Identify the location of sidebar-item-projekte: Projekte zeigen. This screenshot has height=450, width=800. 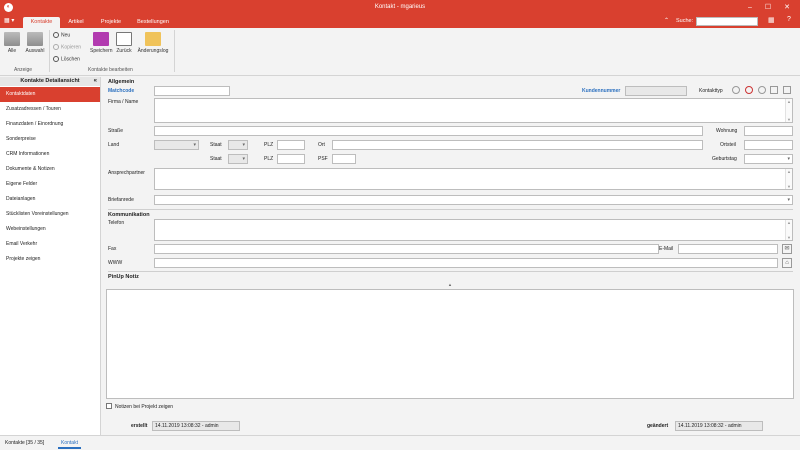
(50, 259).